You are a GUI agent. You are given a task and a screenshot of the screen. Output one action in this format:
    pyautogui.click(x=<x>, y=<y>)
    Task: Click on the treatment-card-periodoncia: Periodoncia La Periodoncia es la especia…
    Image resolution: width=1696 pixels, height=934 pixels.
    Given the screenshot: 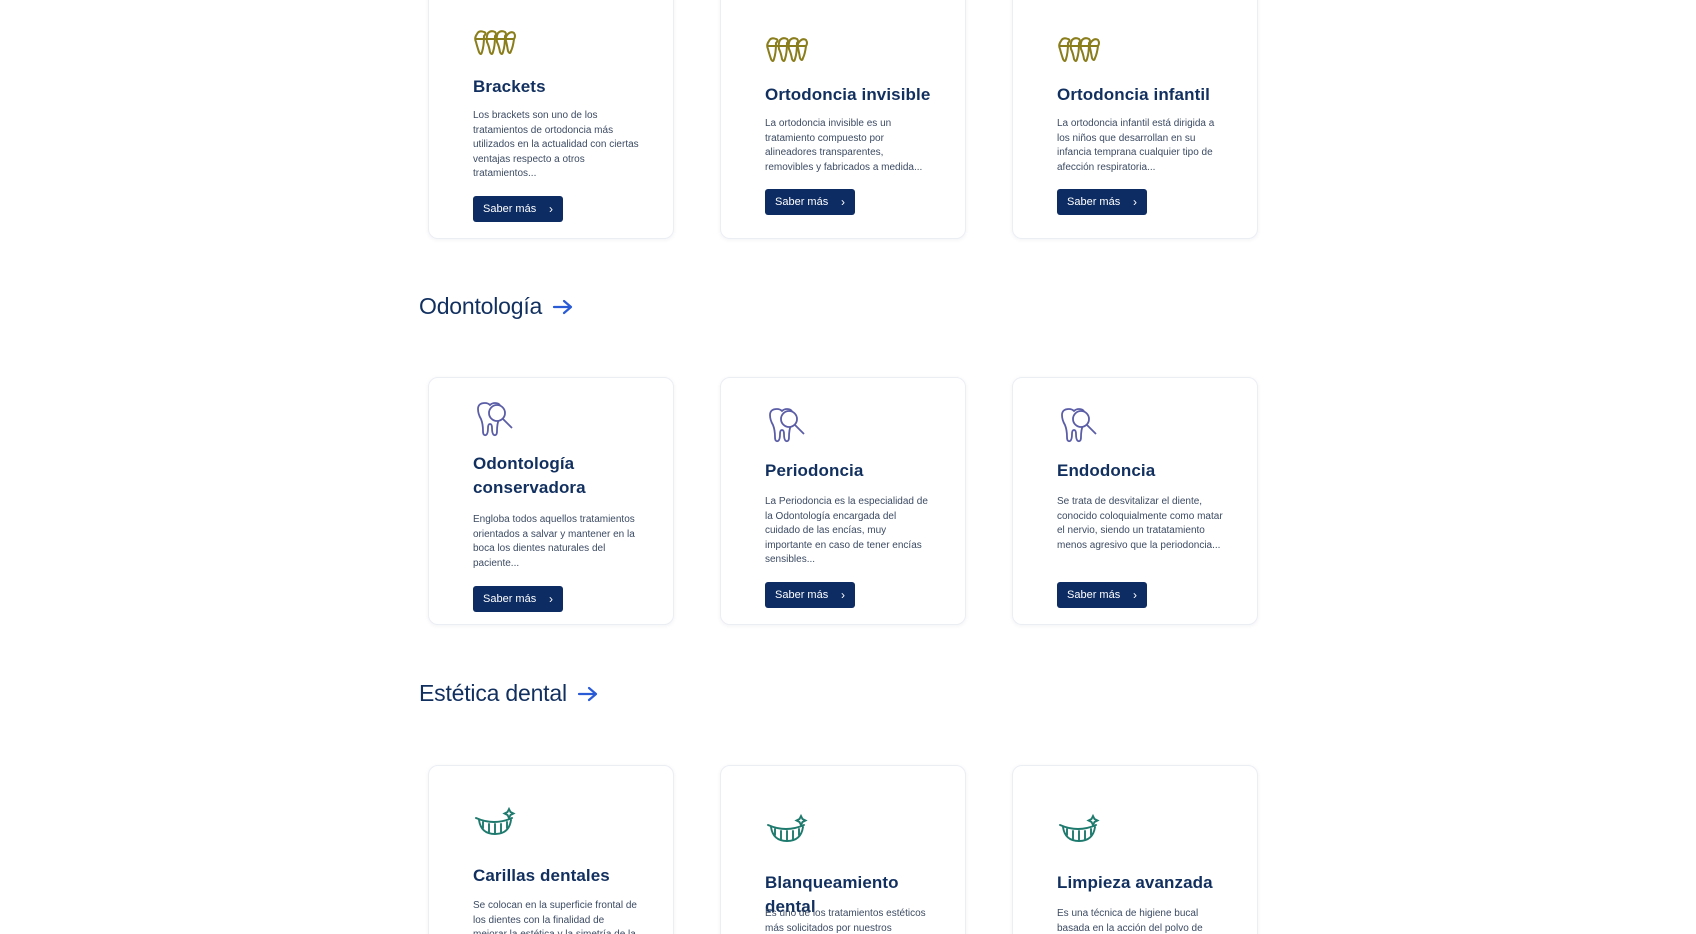 What is the action you would take?
    pyautogui.click(x=843, y=501)
    